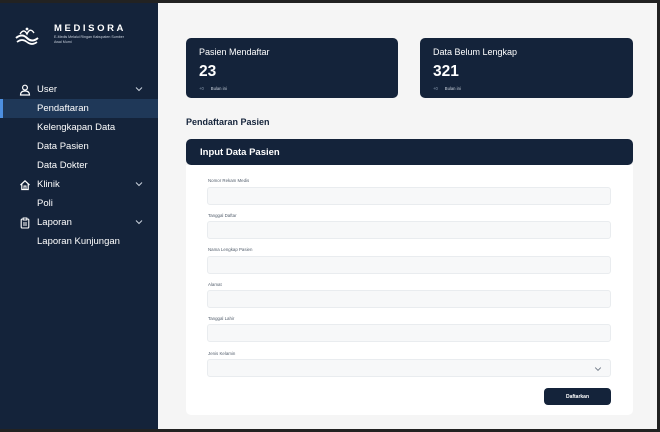 The image size is (660, 432). I want to click on field-label-nama-lengkap: Nama Lengkap Pasien, so click(230, 249).